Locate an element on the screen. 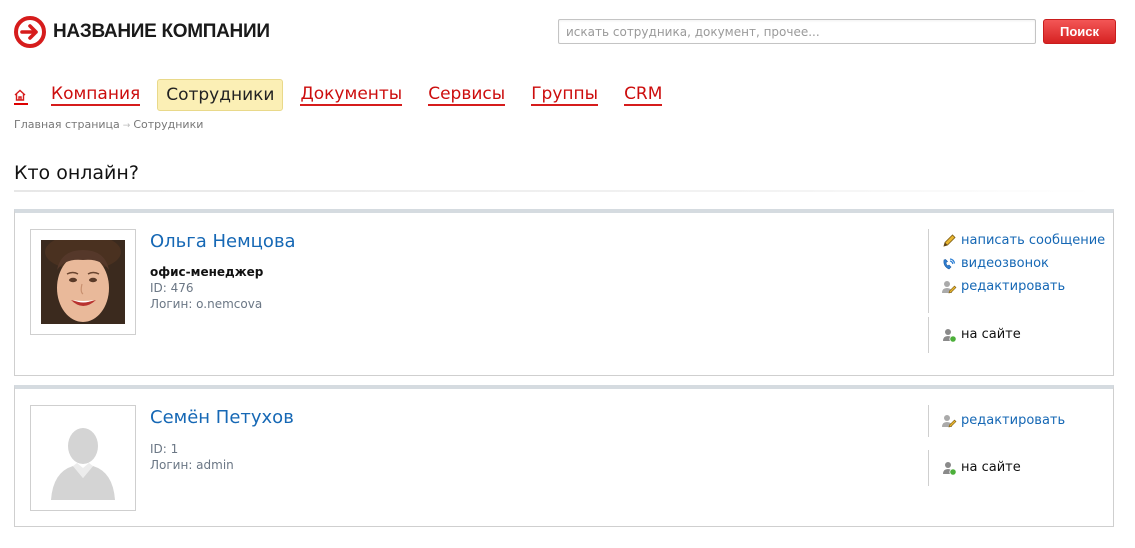  nav-item-groups: Группы is located at coordinates (565, 95).